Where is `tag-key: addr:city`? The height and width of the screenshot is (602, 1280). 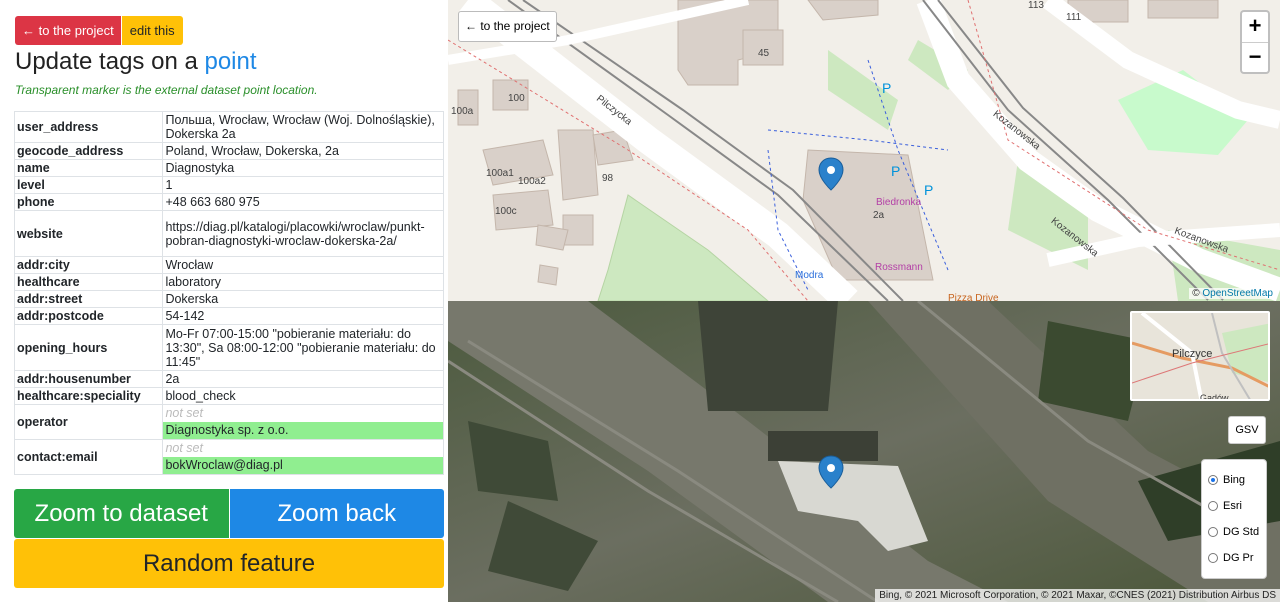
tag-key: addr:city is located at coordinates (88, 265).